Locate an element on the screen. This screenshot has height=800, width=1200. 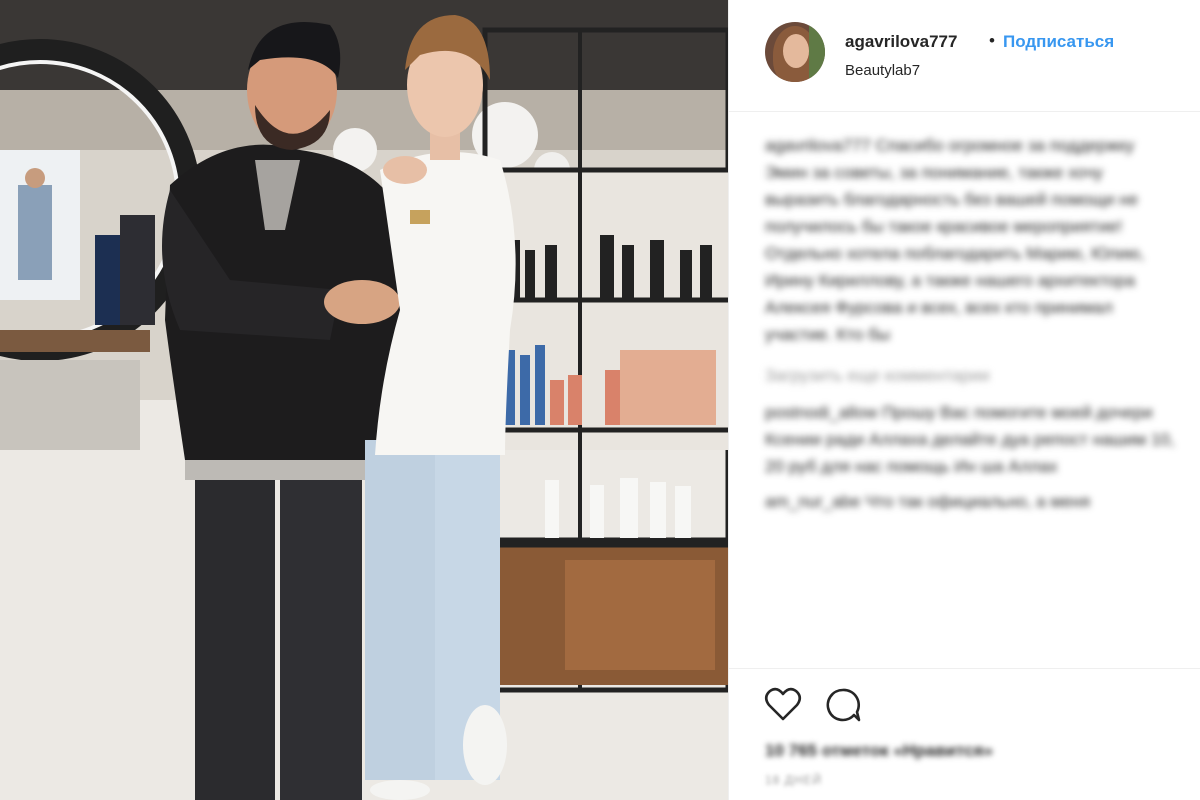
user-avatar is located at coordinates (795, 52).